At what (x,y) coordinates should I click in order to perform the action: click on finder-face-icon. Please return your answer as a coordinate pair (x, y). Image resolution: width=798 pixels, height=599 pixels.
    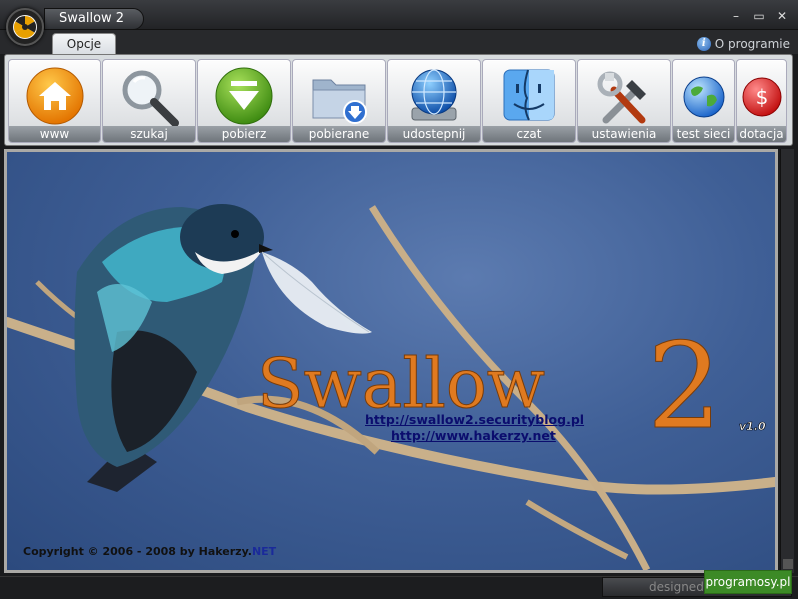
    Looking at the image, I should click on (529, 95).